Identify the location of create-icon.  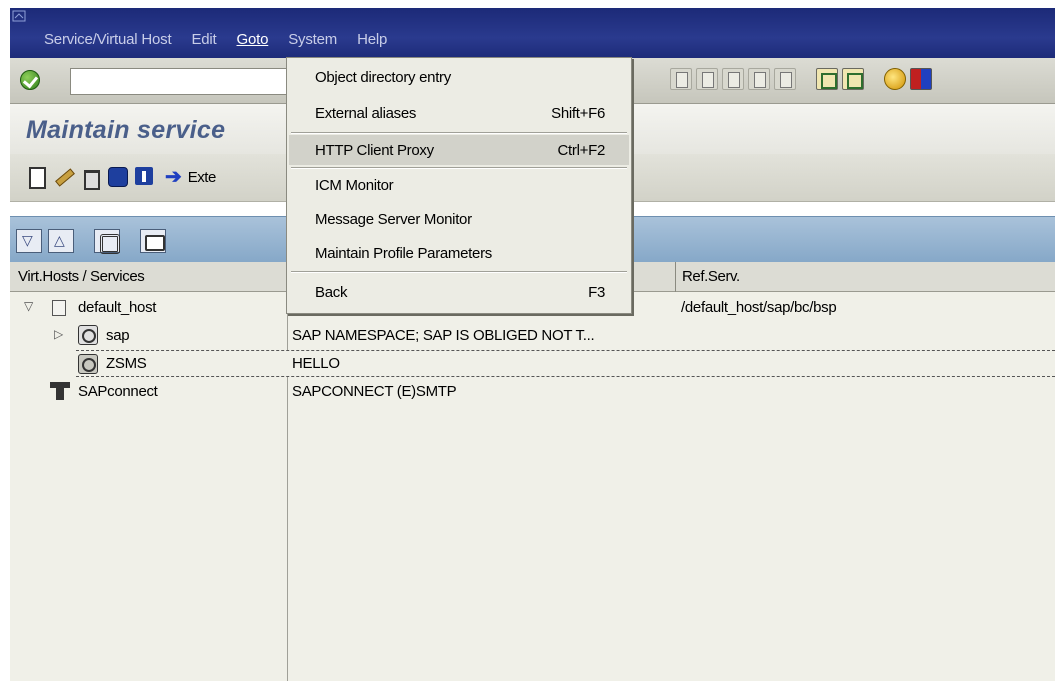
(36, 177).